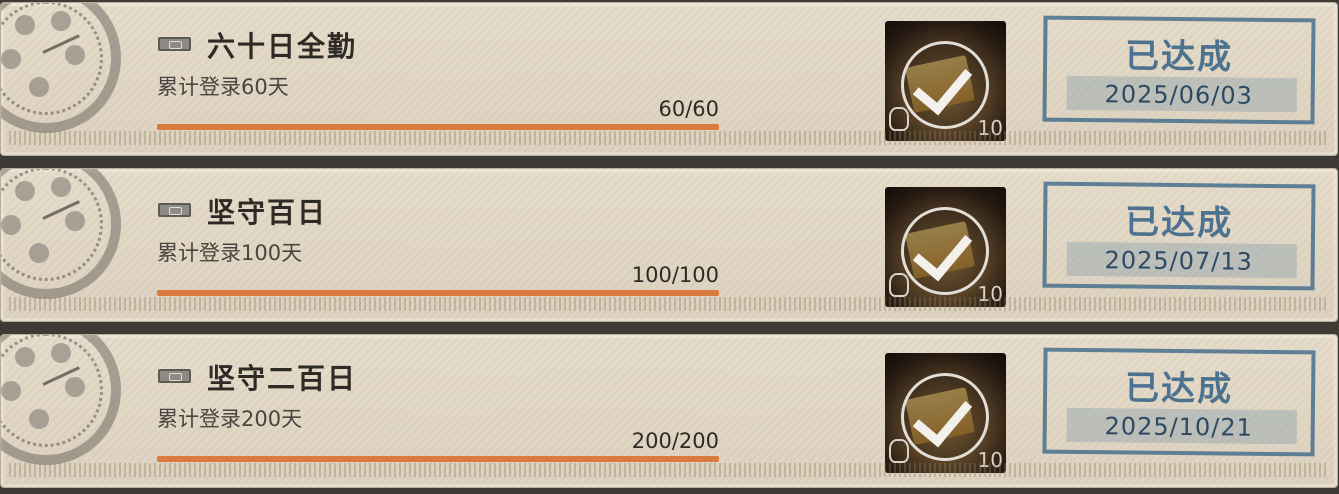  Describe the element at coordinates (230, 253) in the screenshot. I see `achievement-description: 累计登录100天` at that location.